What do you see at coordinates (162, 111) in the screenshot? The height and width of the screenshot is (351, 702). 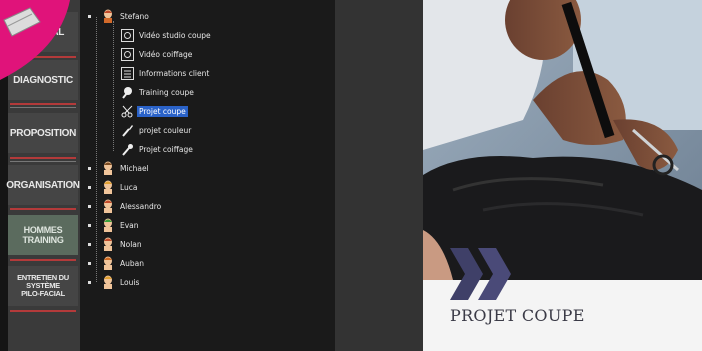 I see `tree-item-label: Projet coupe` at bounding box center [162, 111].